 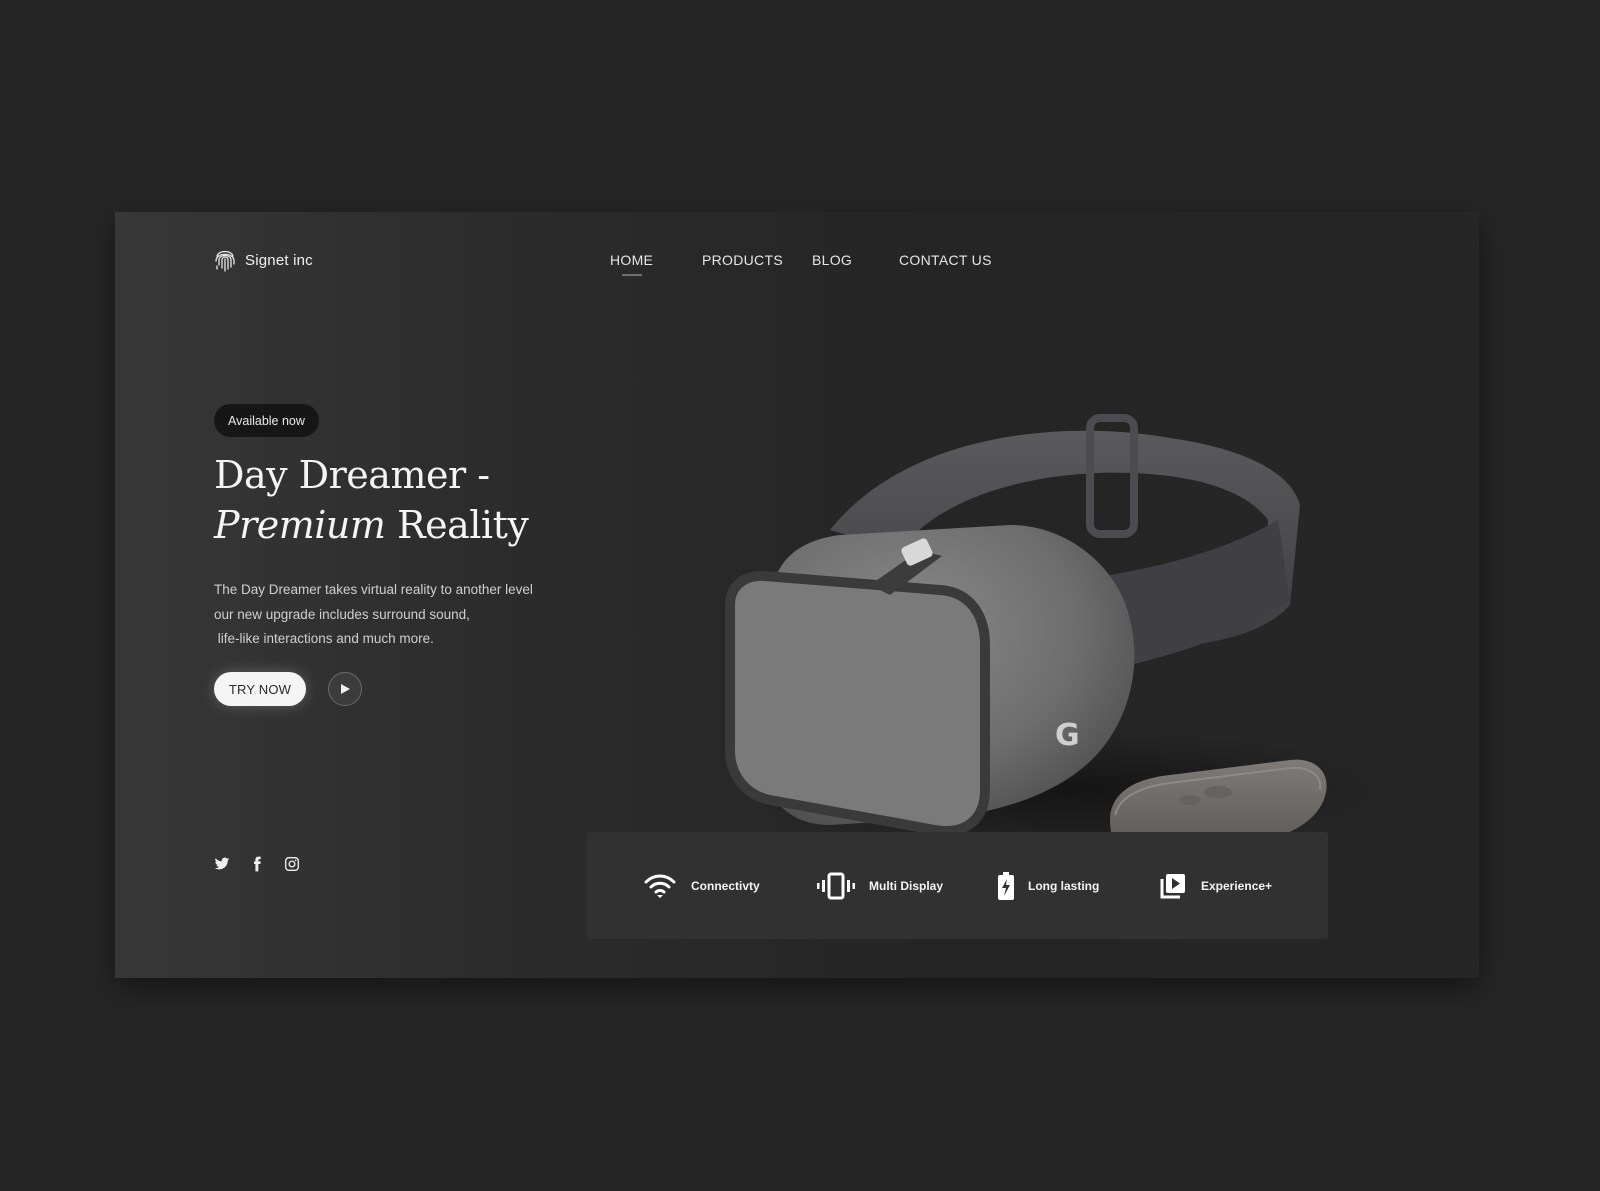 What do you see at coordinates (324, 638) in the screenshot?
I see `description-line: life-like interactions and much more.` at bounding box center [324, 638].